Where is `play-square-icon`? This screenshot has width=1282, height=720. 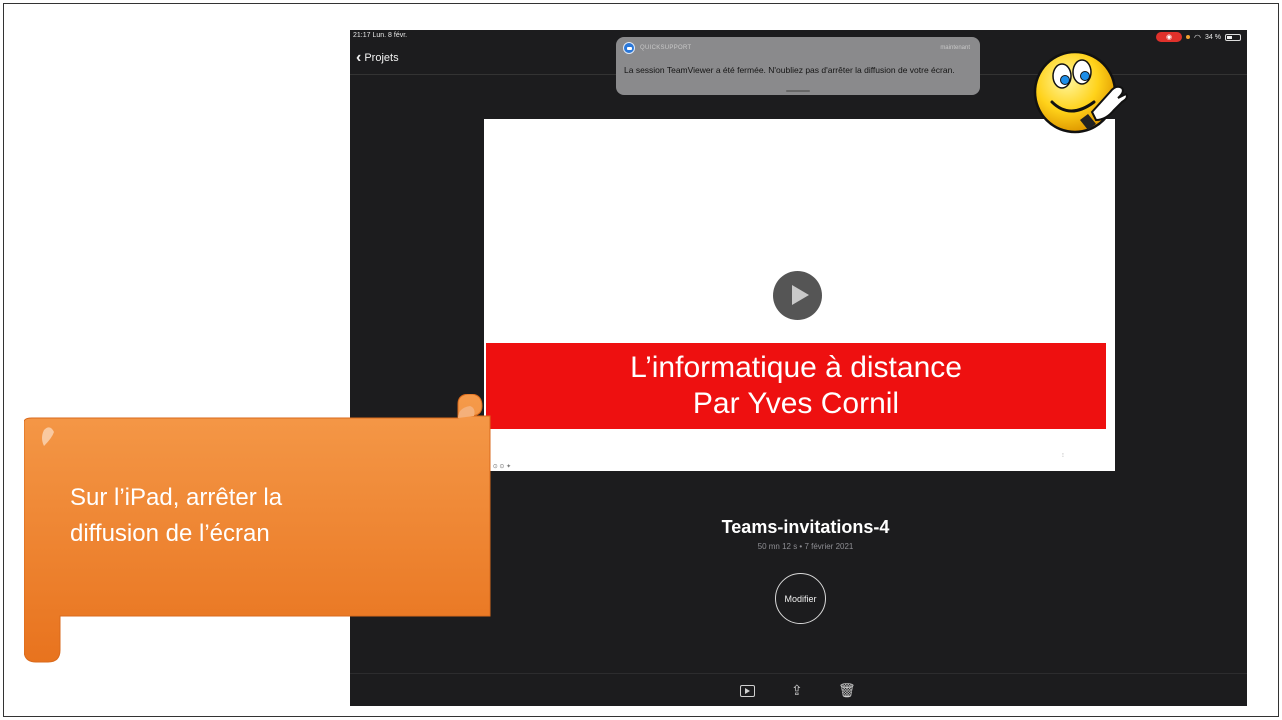 play-square-icon is located at coordinates (747, 691).